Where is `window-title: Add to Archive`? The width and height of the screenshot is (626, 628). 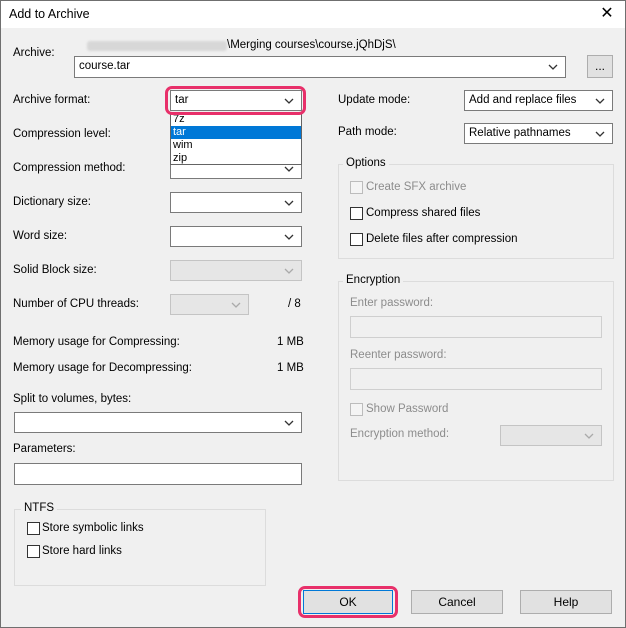
window-title: Add to Archive is located at coordinates (49, 14).